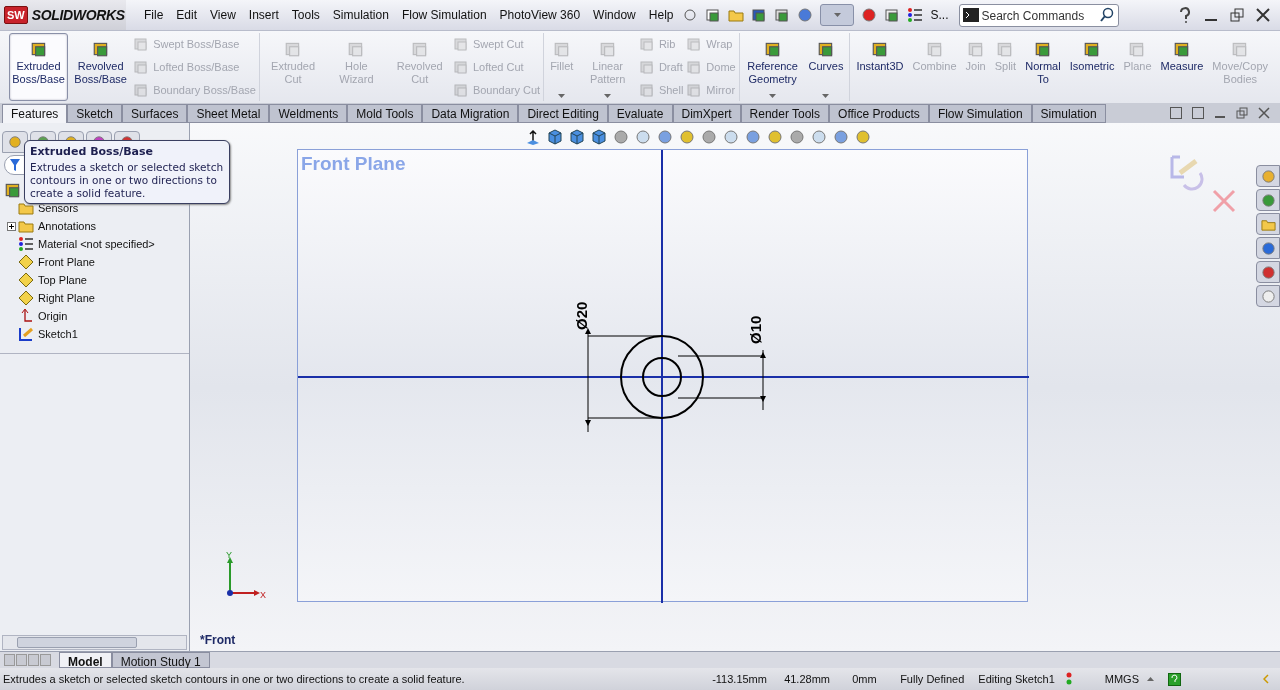  I want to click on z-coordinate: 0mm, so click(865, 679).